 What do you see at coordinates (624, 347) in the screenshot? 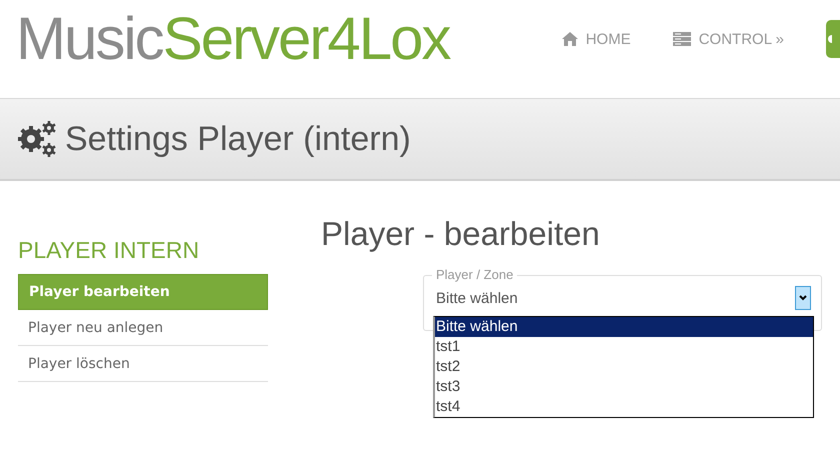
I see `dropdown-option: tst1` at bounding box center [624, 347].